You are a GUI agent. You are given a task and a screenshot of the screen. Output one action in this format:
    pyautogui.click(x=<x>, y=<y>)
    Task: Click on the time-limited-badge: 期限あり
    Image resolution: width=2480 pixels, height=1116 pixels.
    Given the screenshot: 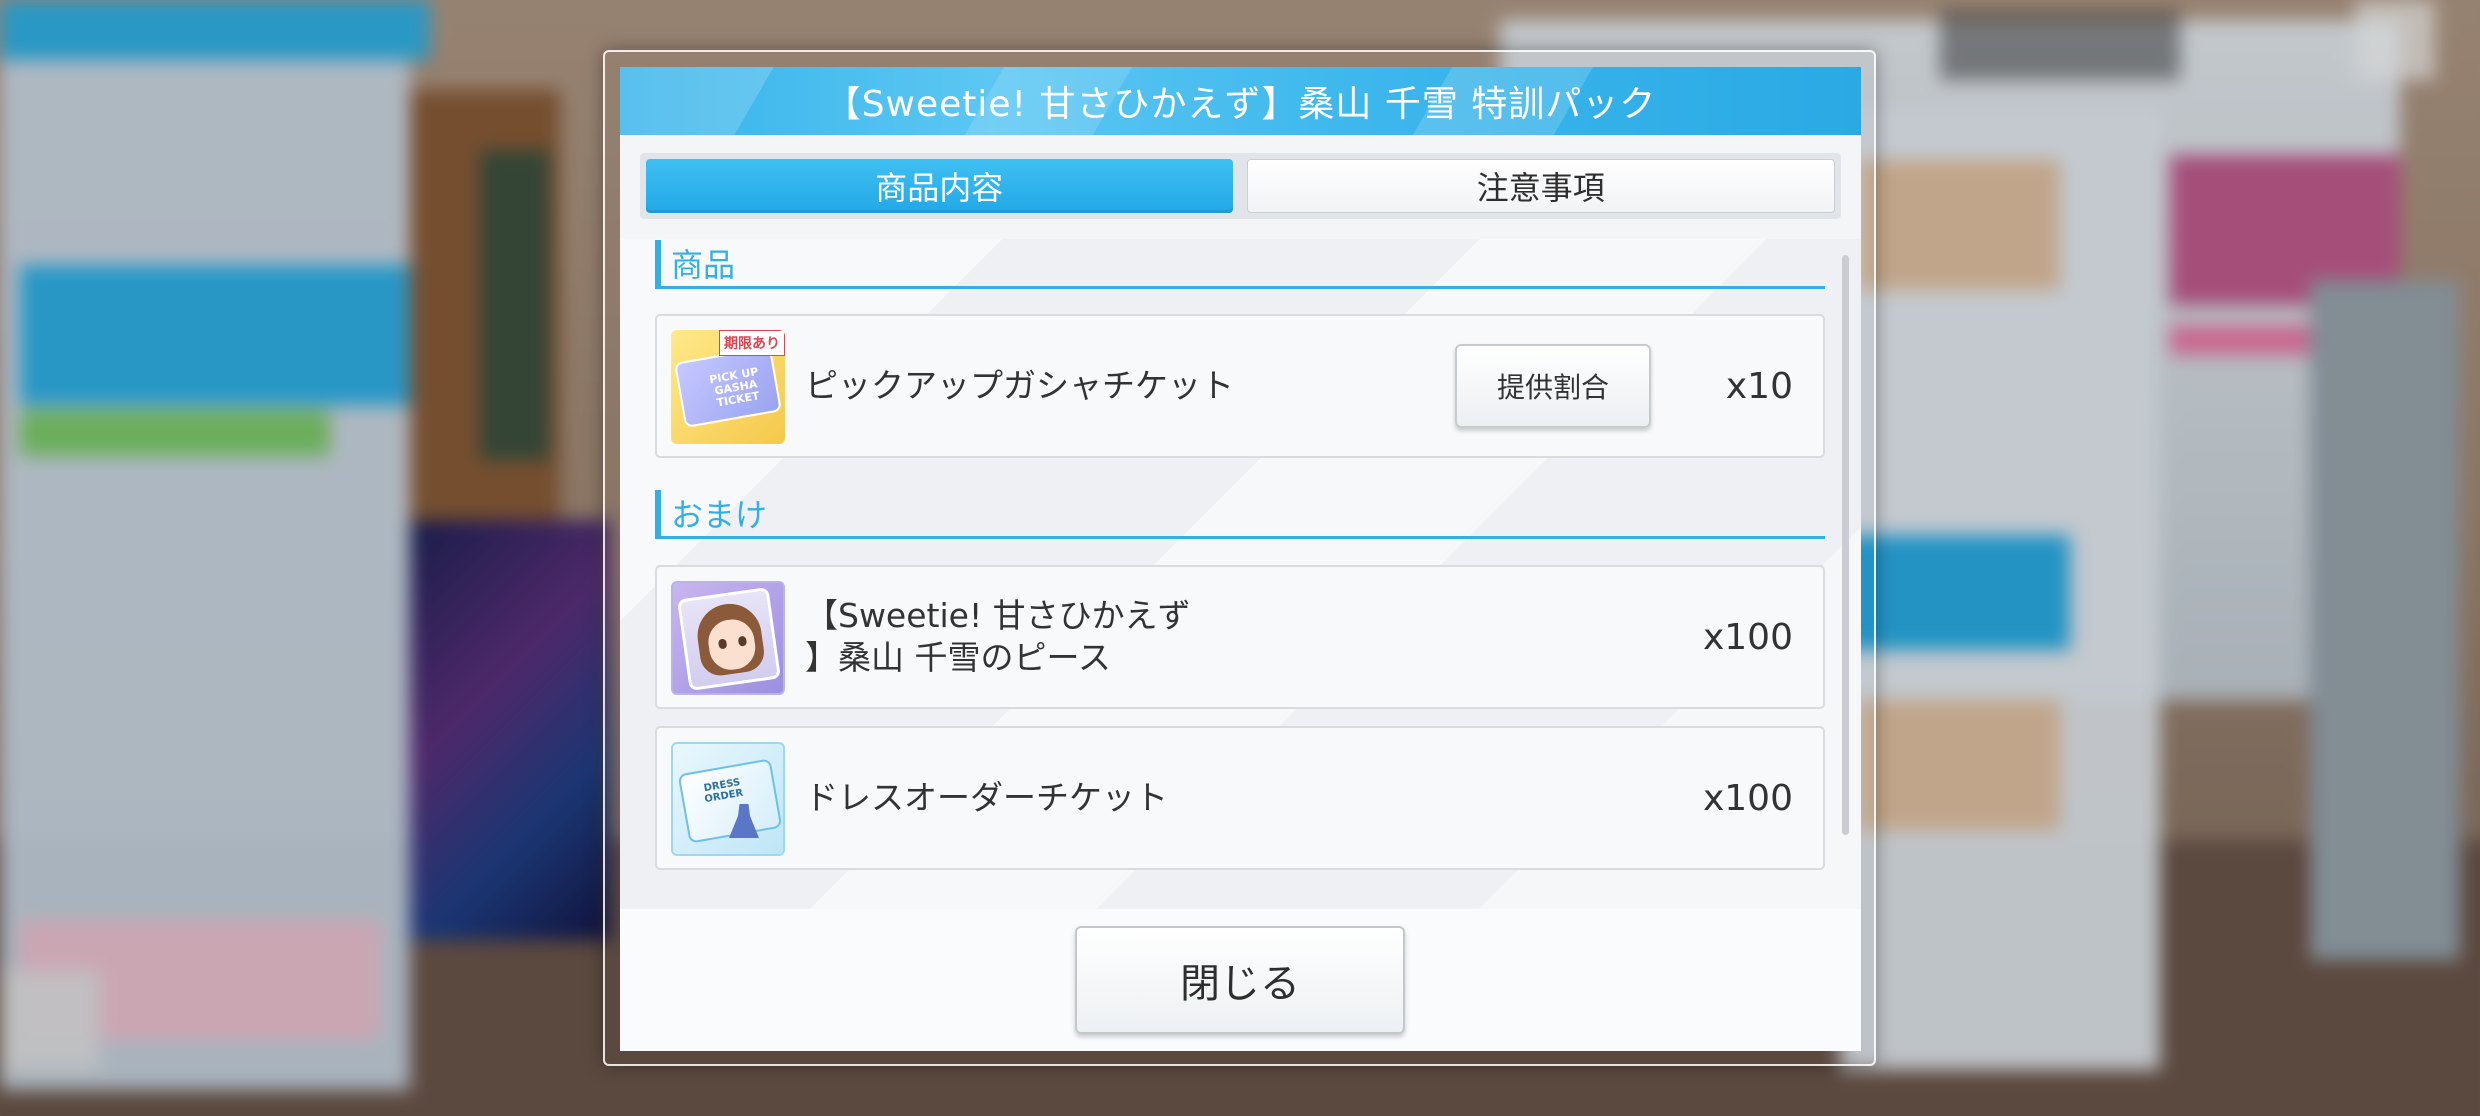 What is the action you would take?
    pyautogui.click(x=752, y=343)
    